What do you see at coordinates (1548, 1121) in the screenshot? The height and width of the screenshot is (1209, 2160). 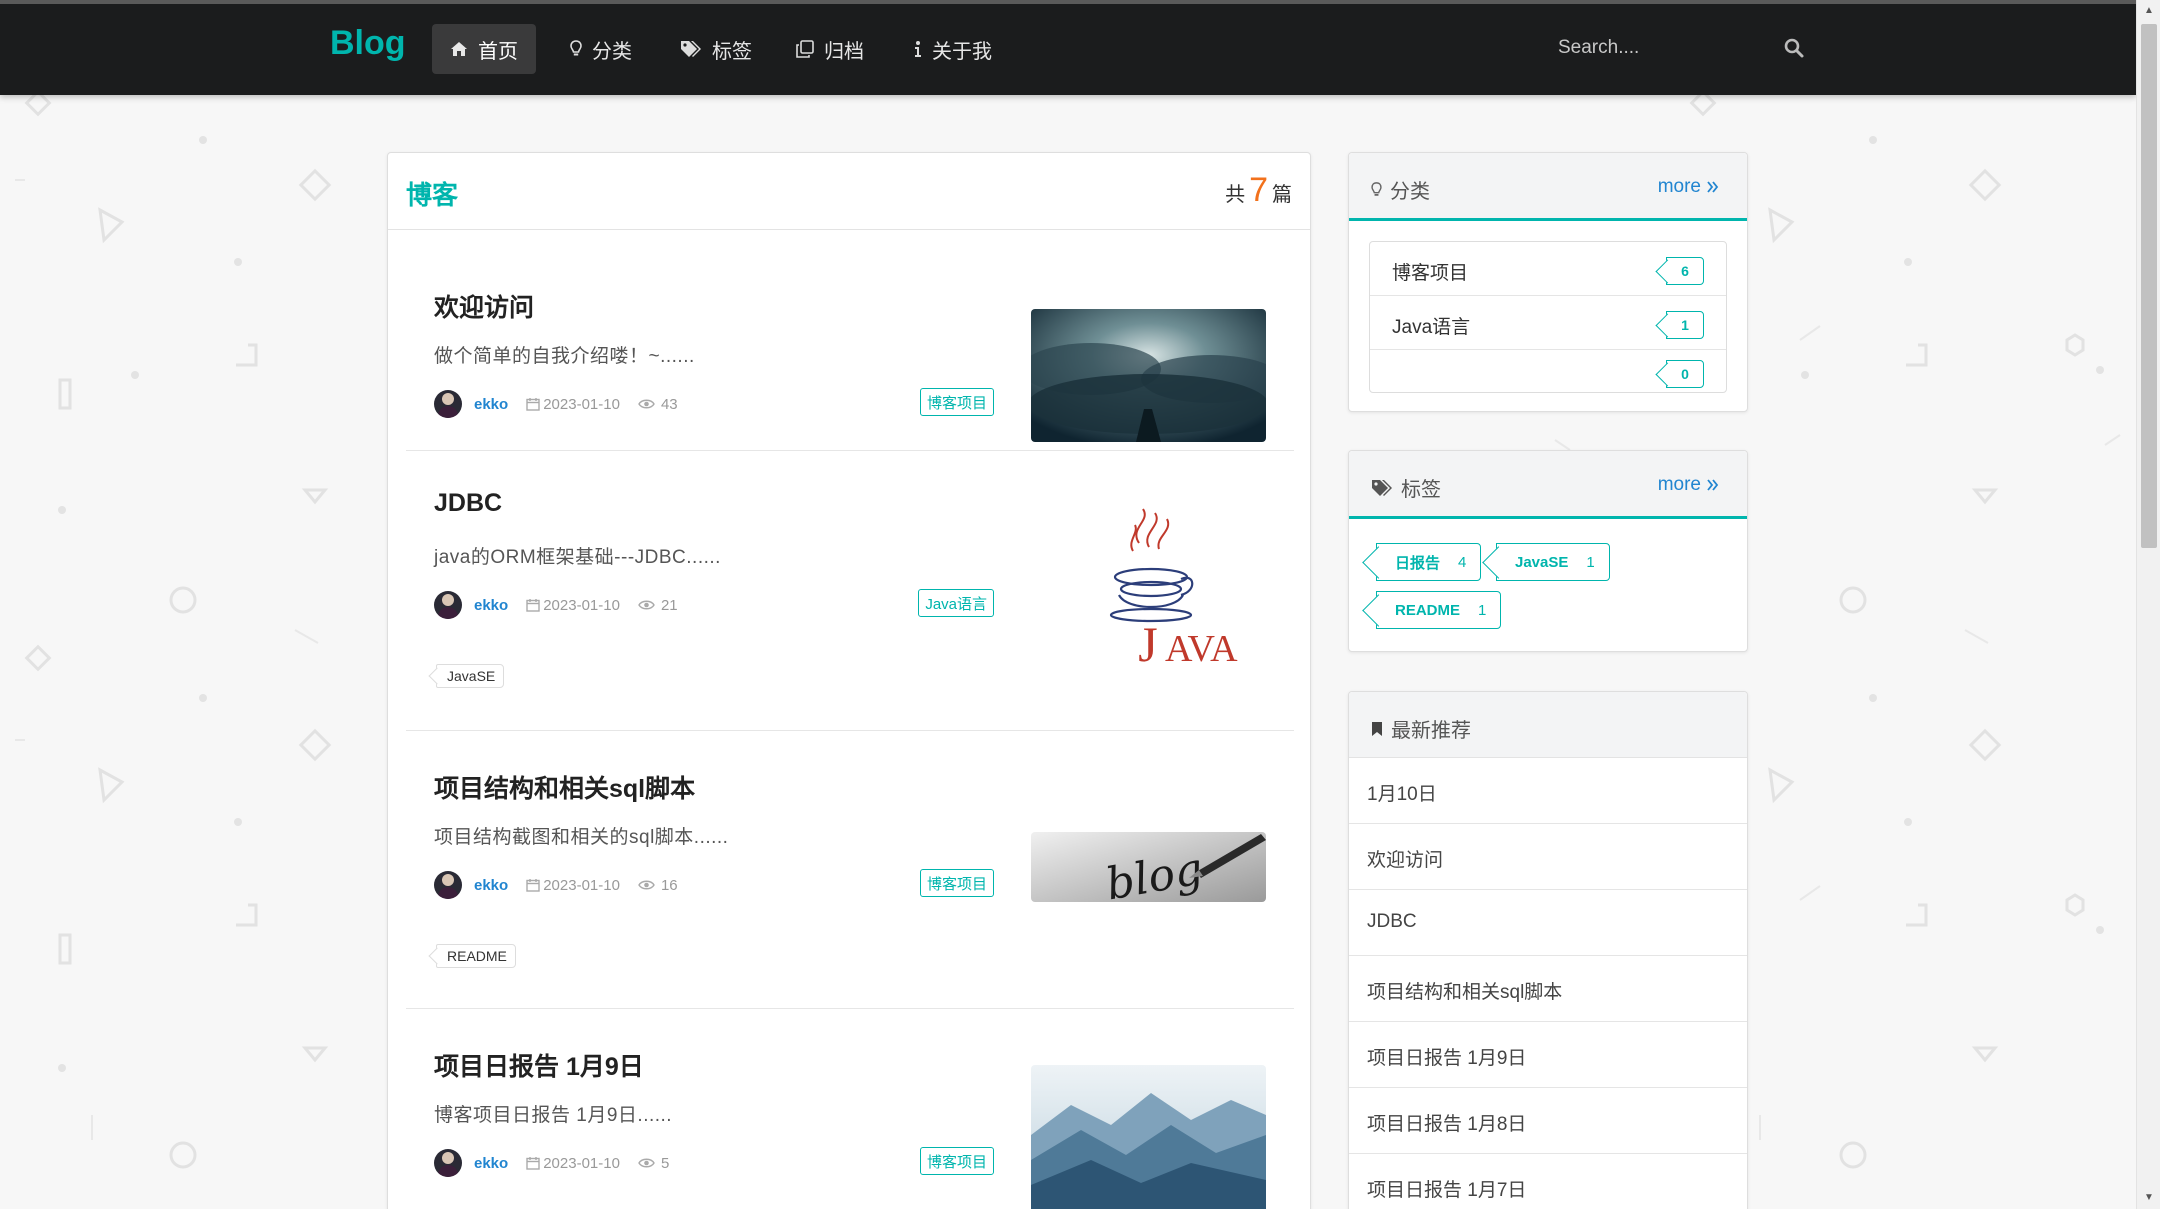 I see `recommend-item: 项目日报告 1月8日` at bounding box center [1548, 1121].